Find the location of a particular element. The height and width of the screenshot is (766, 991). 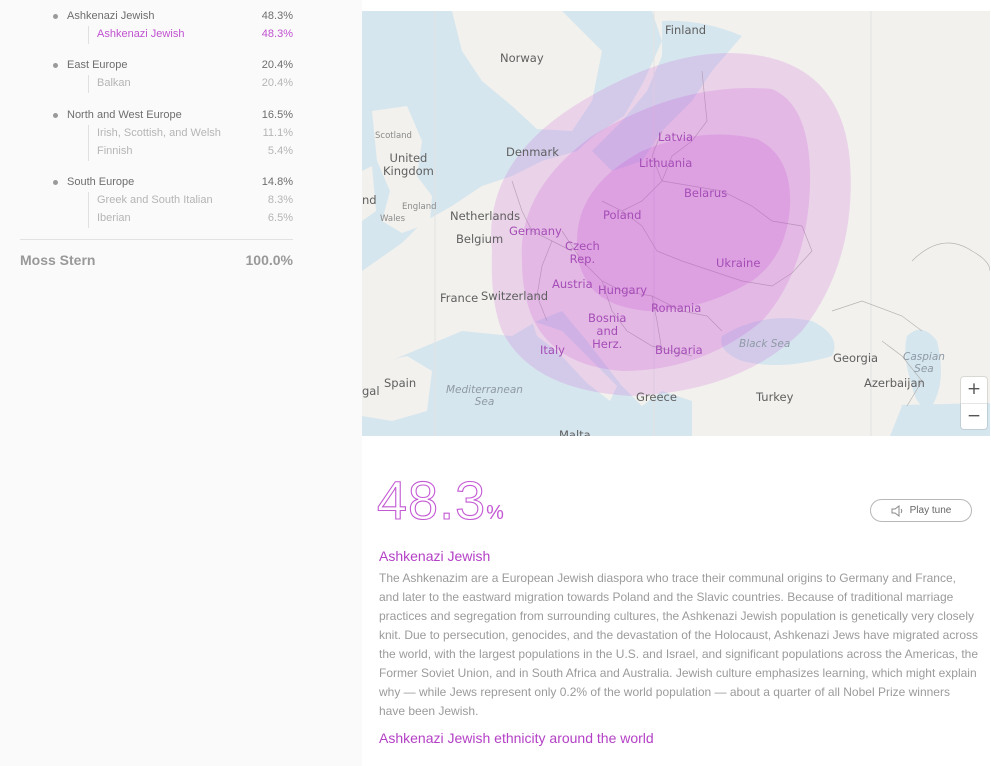

speaker-icon is located at coordinates (896, 510).